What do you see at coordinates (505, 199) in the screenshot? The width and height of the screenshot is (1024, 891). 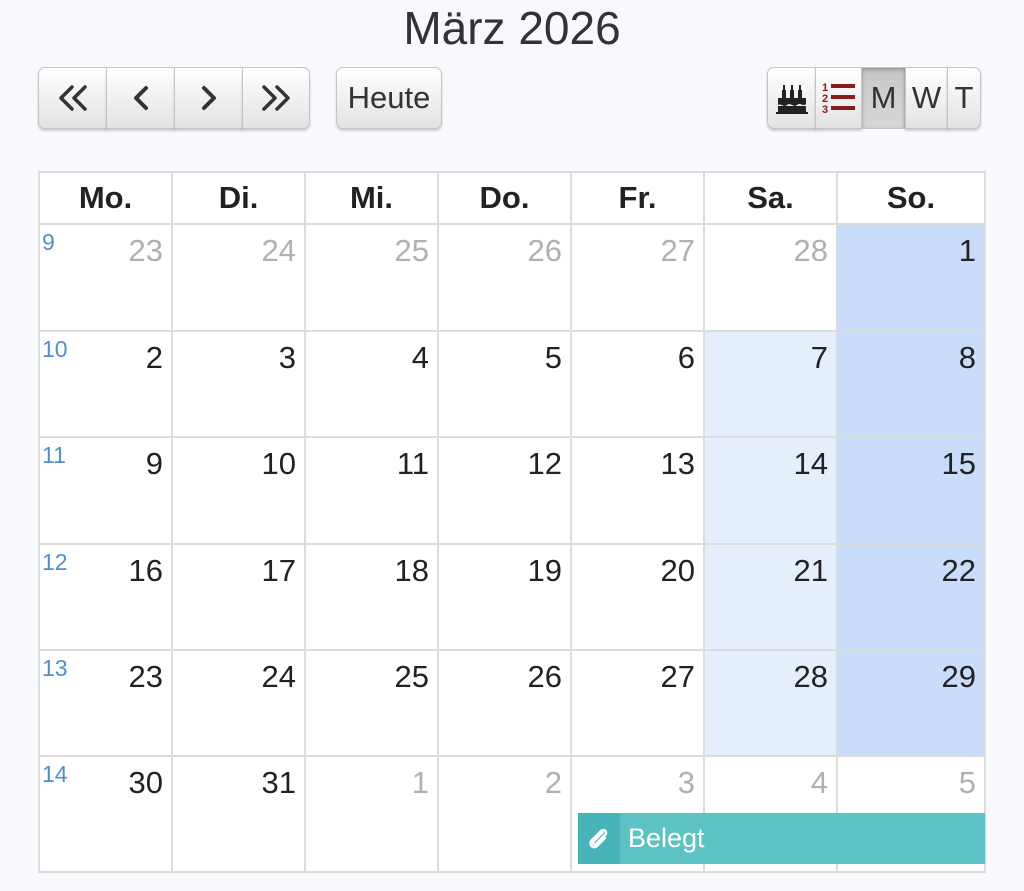 I see `weekday-header-3: Do.` at bounding box center [505, 199].